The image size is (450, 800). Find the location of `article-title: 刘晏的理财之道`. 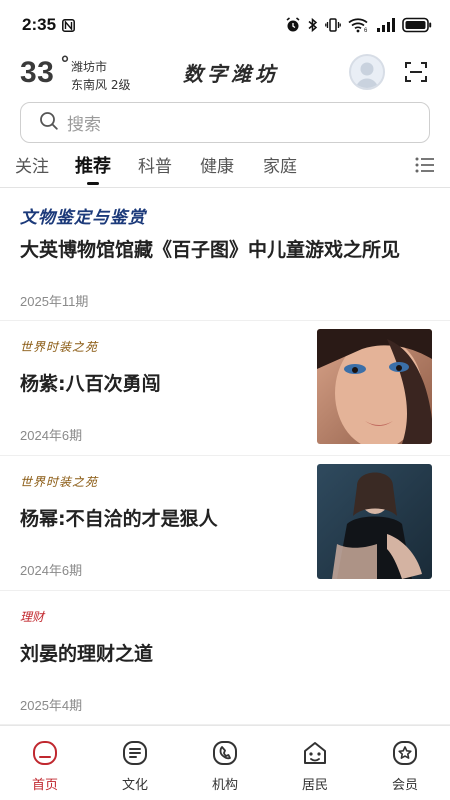

article-title: 刘晏的理财之道 is located at coordinates (87, 654).